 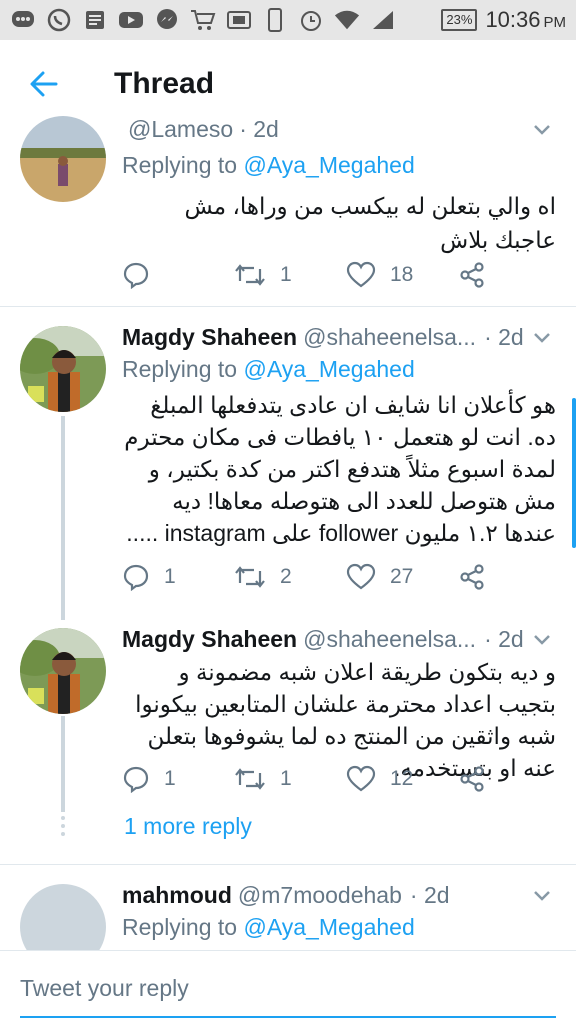 What do you see at coordinates (164, 83) in the screenshot?
I see `page-title: Thread` at bounding box center [164, 83].